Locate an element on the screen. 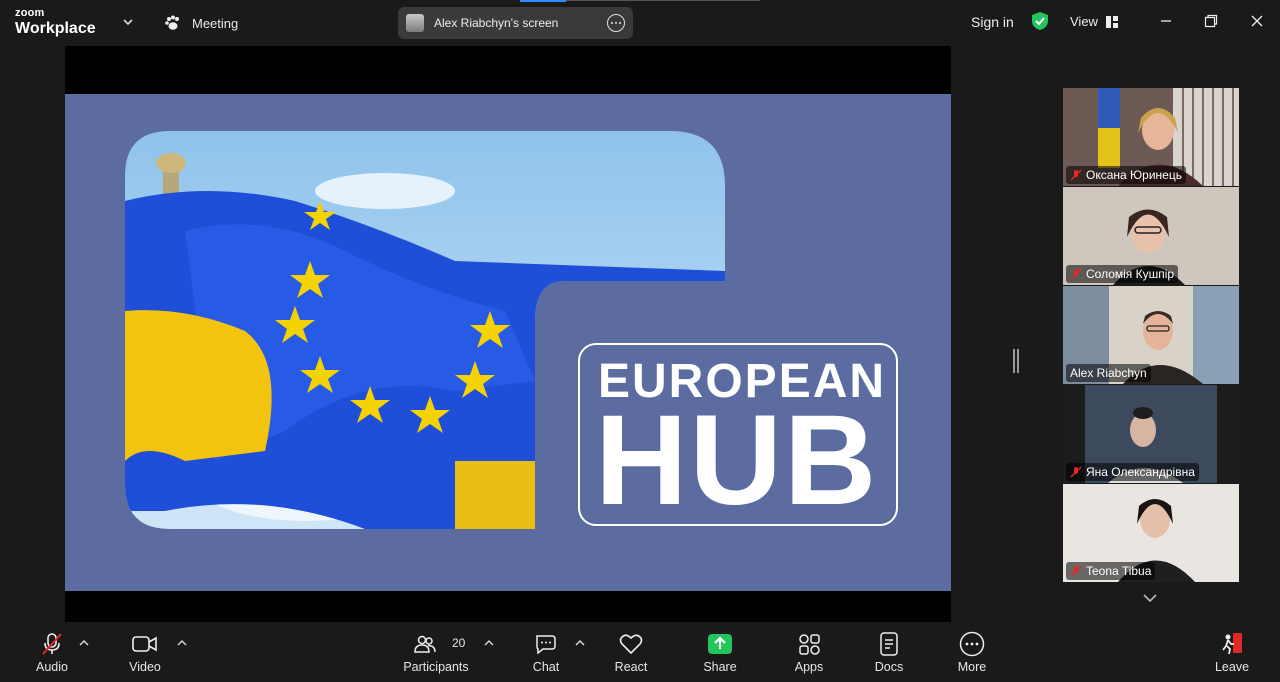 This screenshot has height=682, width=1280. more-icon is located at coordinates (972, 644).